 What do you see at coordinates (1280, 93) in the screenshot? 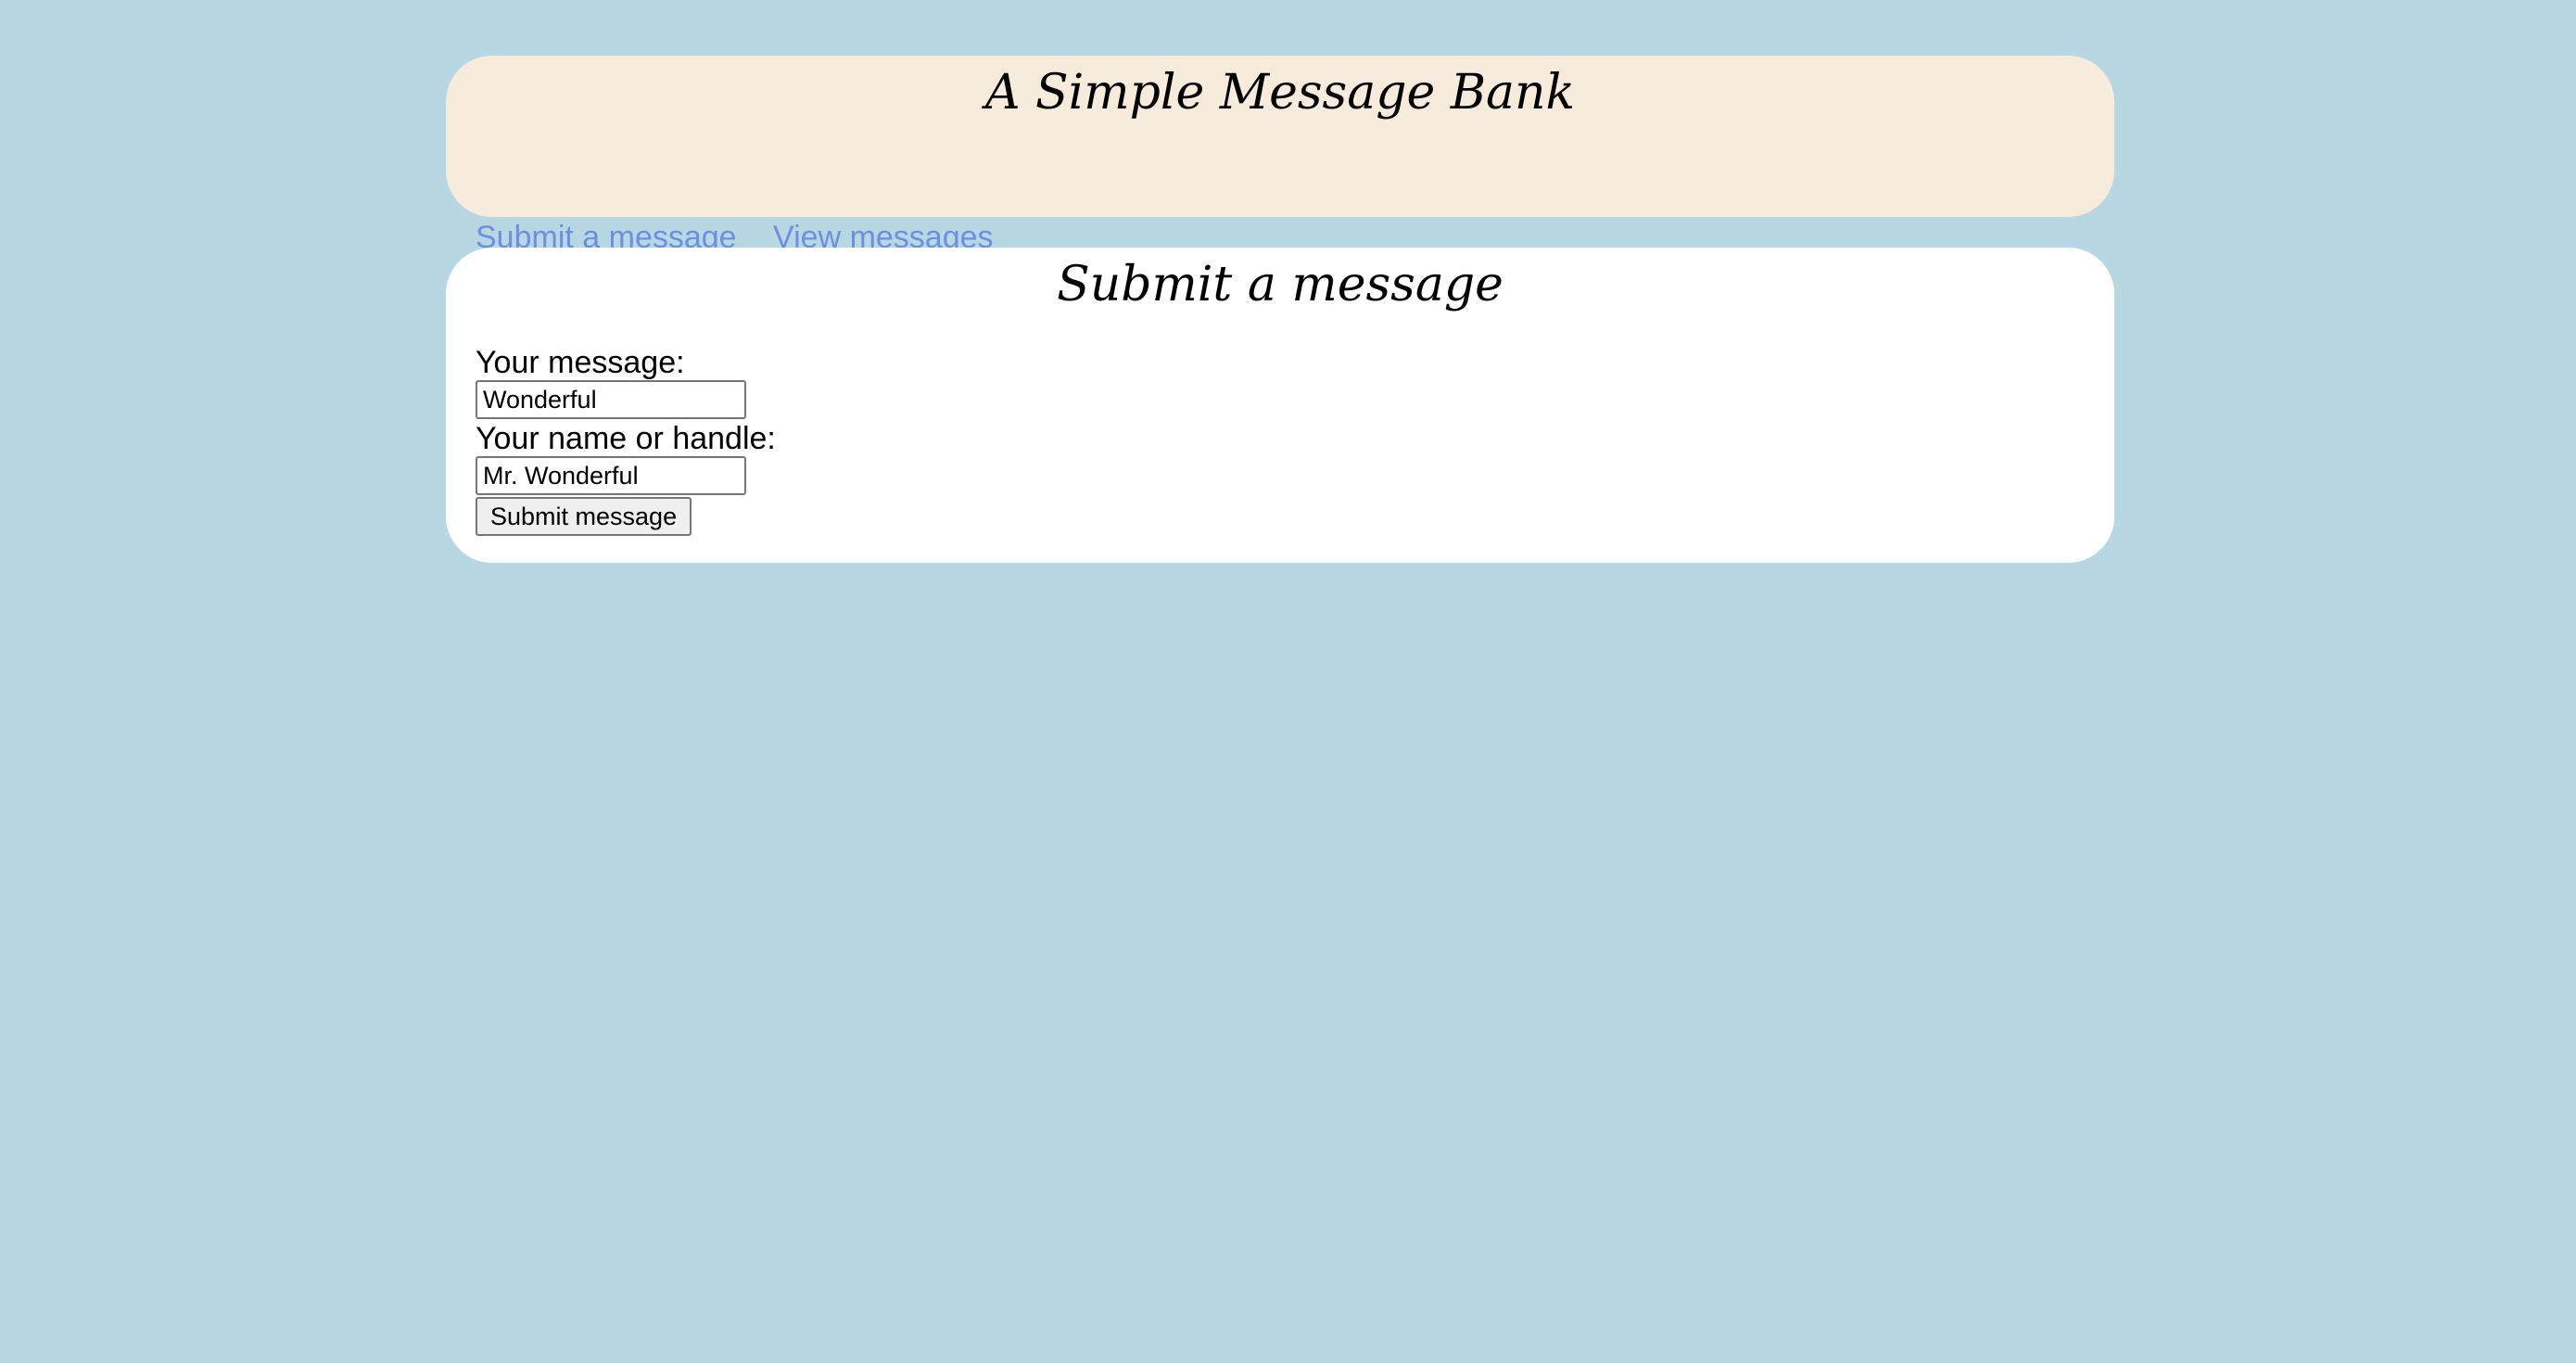
I see `site-title: A Simple Message Bank` at bounding box center [1280, 93].